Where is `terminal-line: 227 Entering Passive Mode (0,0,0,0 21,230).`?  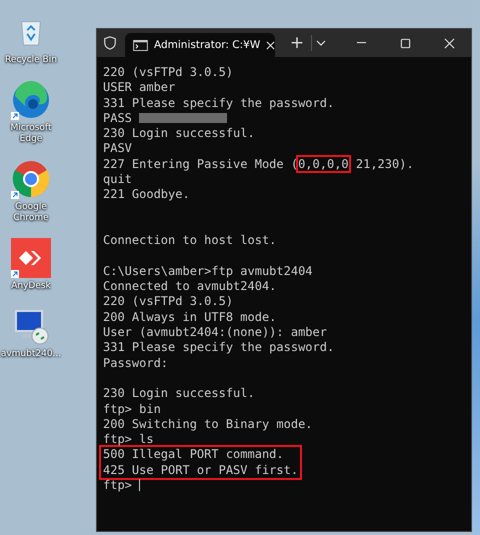 terminal-line: 227 Entering Passive Mode (0,0,0,0 21,230). is located at coordinates (258, 163).